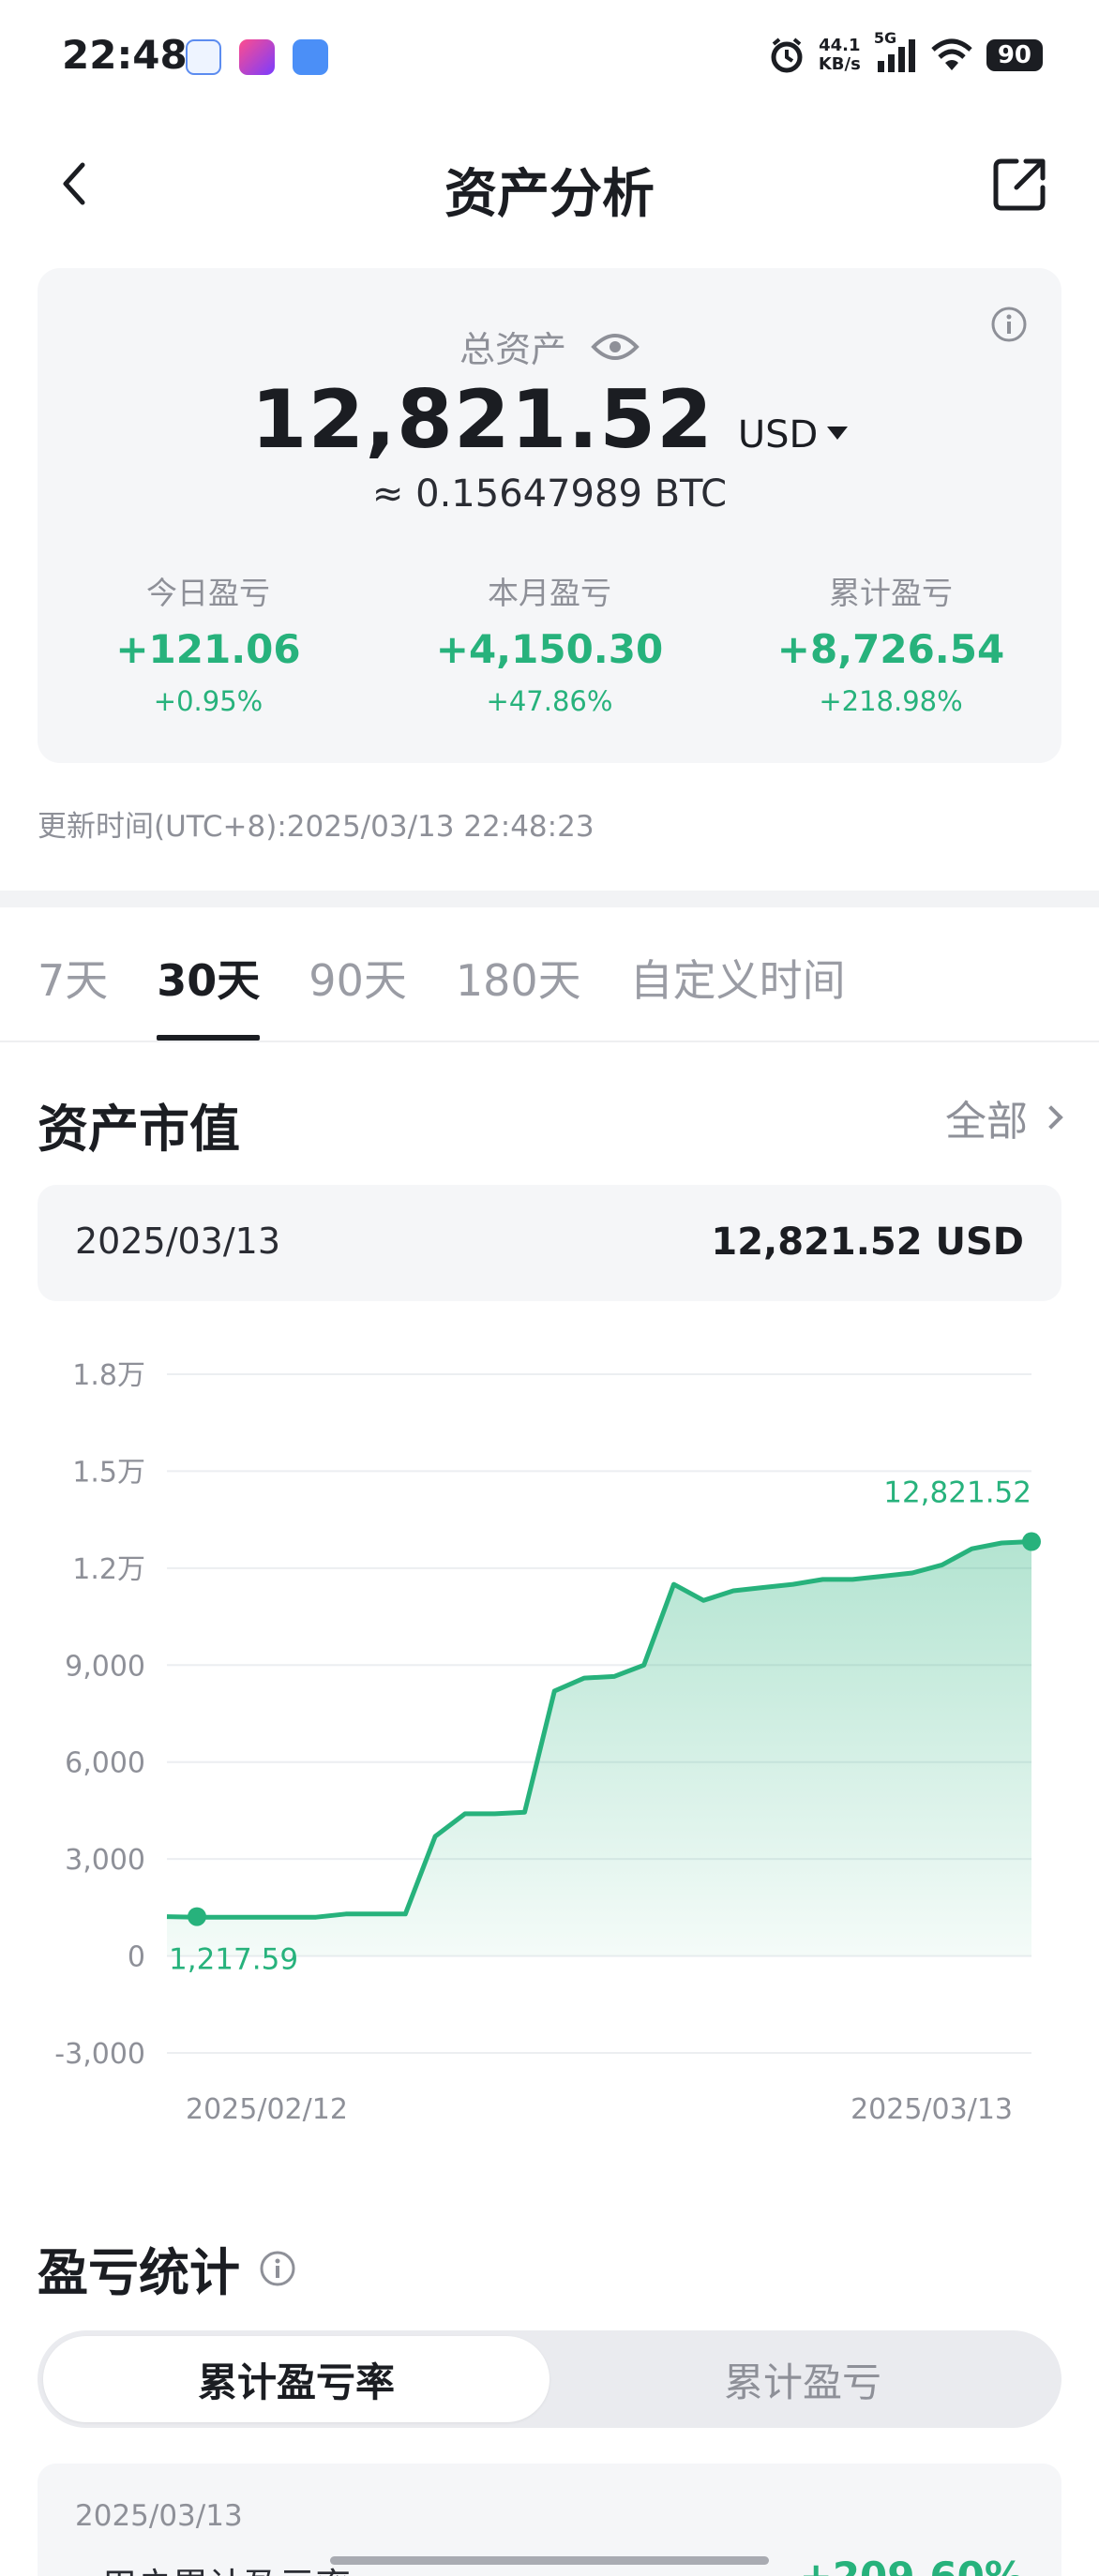 The image size is (1099, 2576). I want to click on selected-value: 12,821.52 USD, so click(867, 1243).